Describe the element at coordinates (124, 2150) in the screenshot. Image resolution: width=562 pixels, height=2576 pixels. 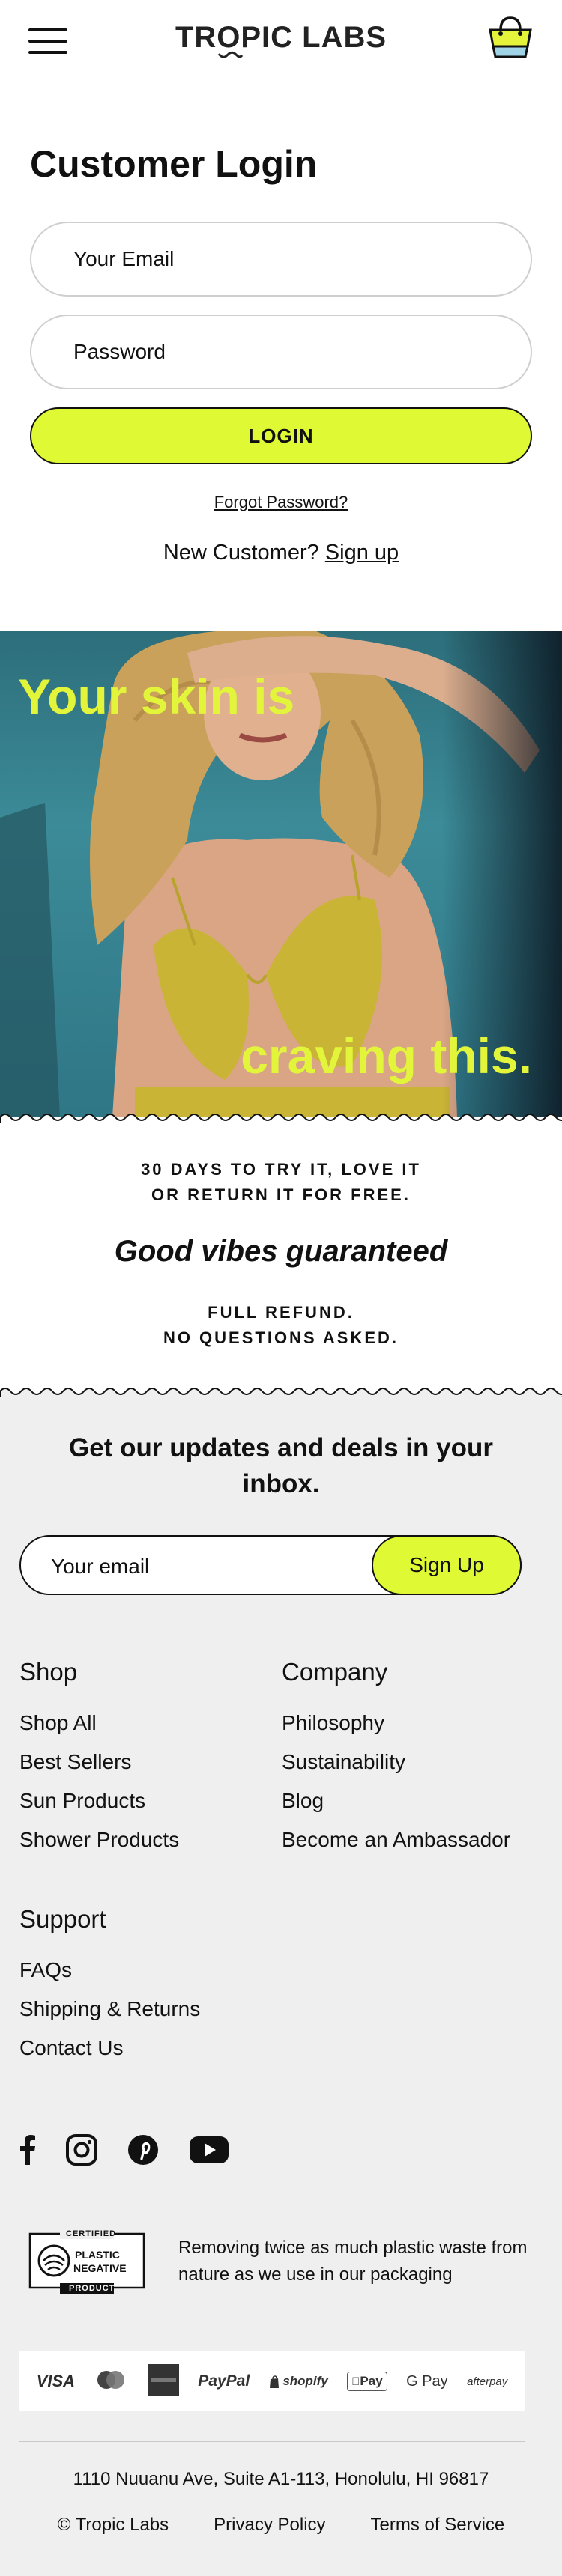
I see `social-links` at that location.